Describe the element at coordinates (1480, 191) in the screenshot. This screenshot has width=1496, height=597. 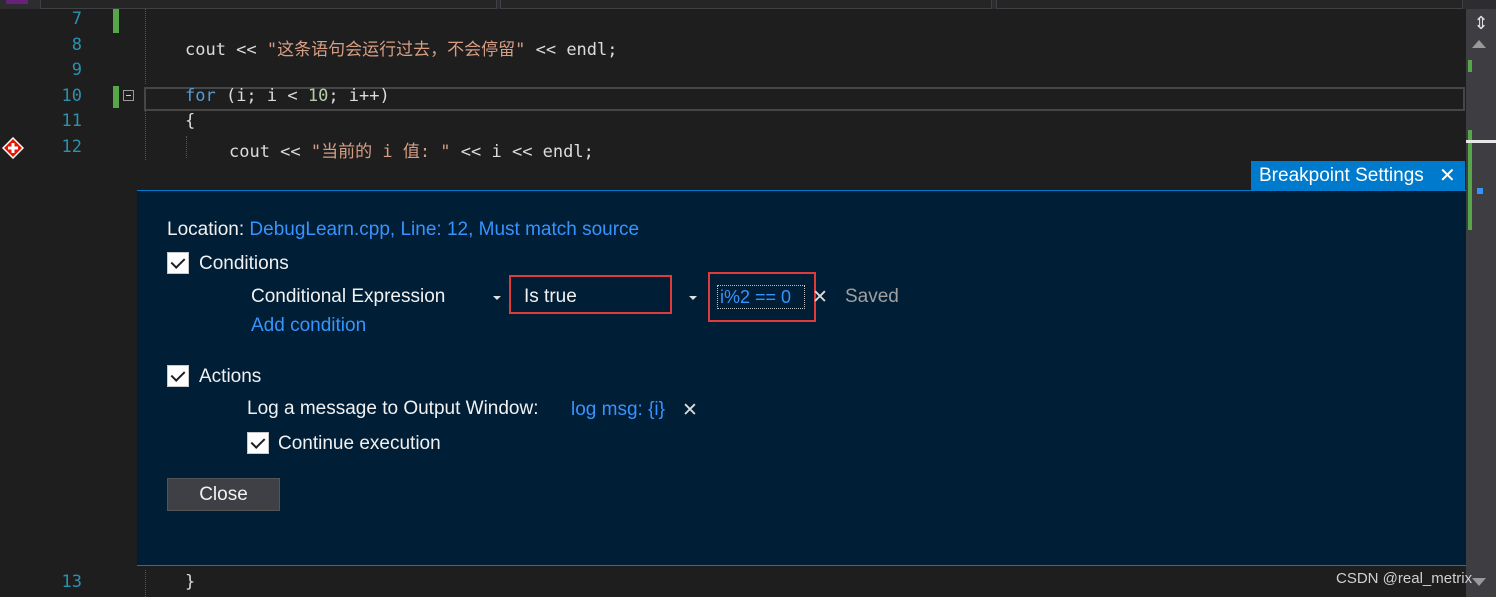
I see `scrollbar-breakpoint-marker` at that location.